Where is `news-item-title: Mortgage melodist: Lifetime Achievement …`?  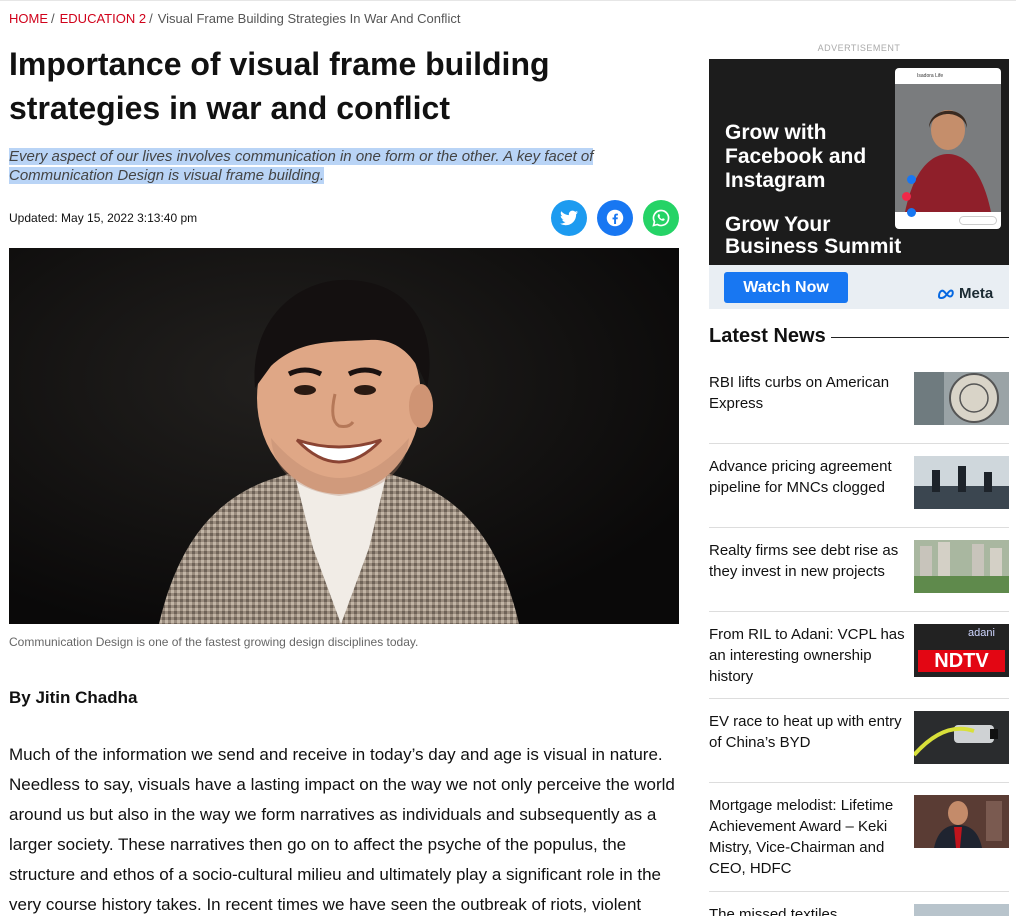 news-item-title: Mortgage melodist: Lifetime Achievement … is located at coordinates (807, 837).